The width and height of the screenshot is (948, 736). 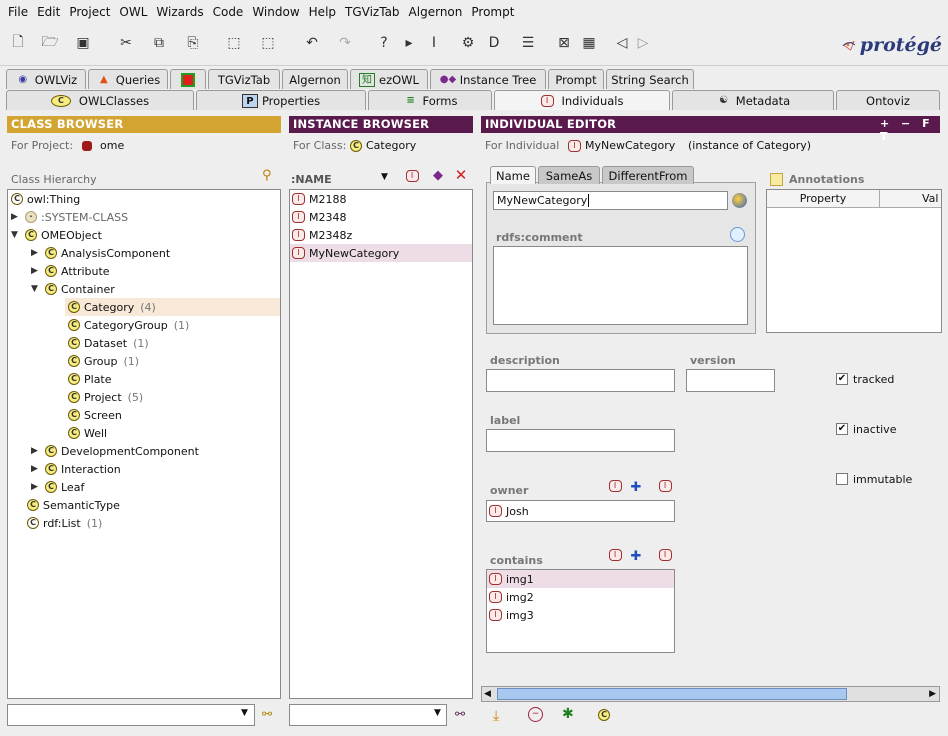 What do you see at coordinates (103, 361) in the screenshot?
I see `tree-node-group: C Group (1)` at bounding box center [103, 361].